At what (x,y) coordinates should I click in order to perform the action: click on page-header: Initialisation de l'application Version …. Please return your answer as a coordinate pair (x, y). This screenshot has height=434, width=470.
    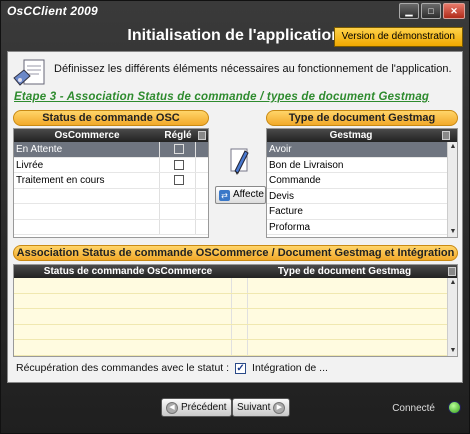
    Looking at the image, I should click on (235, 37).